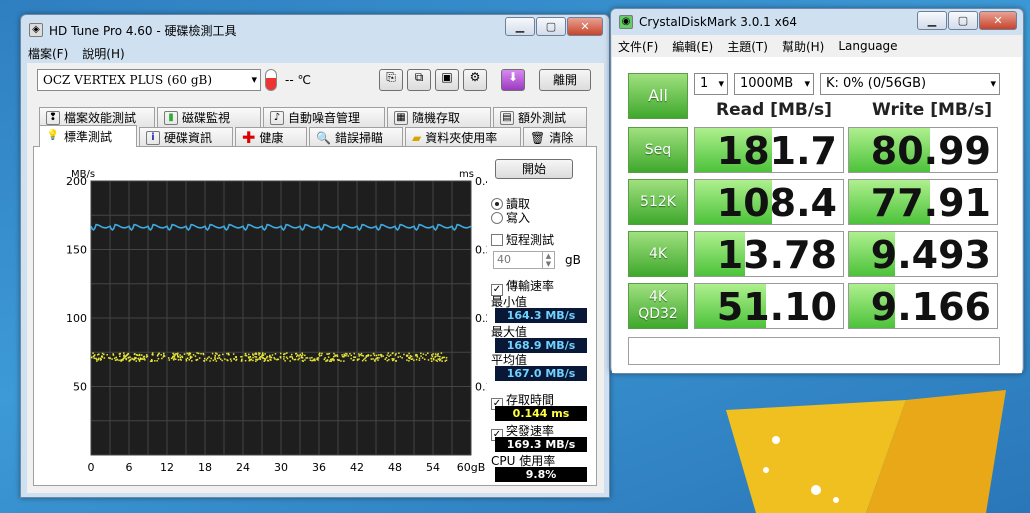 The height and width of the screenshot is (513, 1030). Describe the element at coordinates (585, 26) in the screenshot. I see `close-button: ✕` at that location.